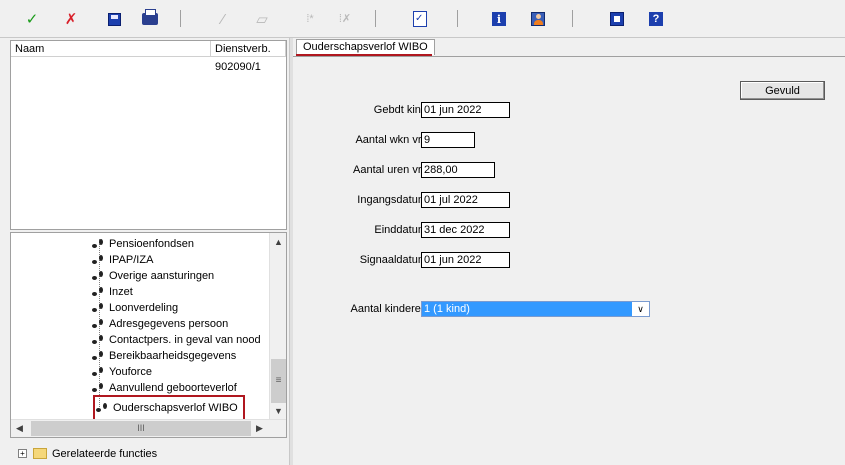  Describe the element at coordinates (148, 135) in the screenshot. I see `employee-list: Naam Dienstverb. 902090/1` at that location.